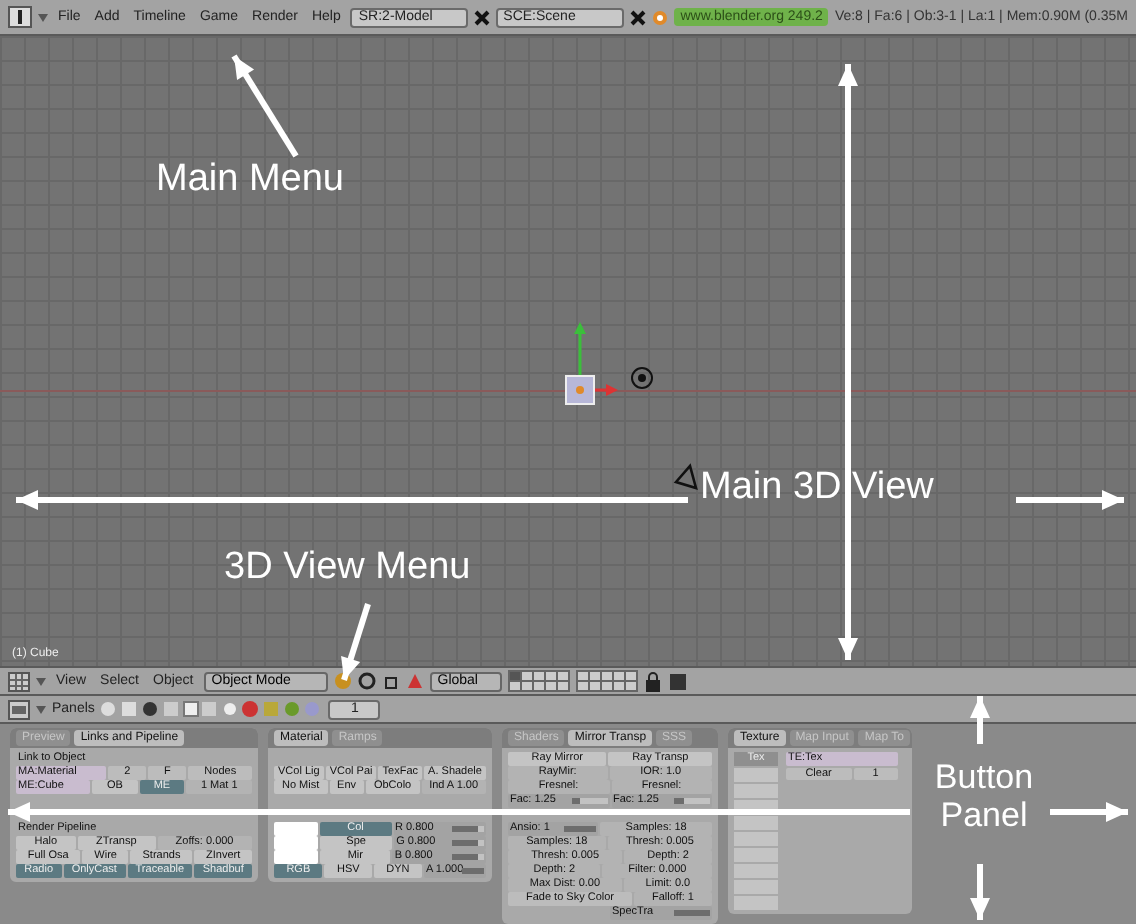 Image resolution: width=1136 pixels, height=924 pixels. I want to click on info-icon, so click(20, 17).